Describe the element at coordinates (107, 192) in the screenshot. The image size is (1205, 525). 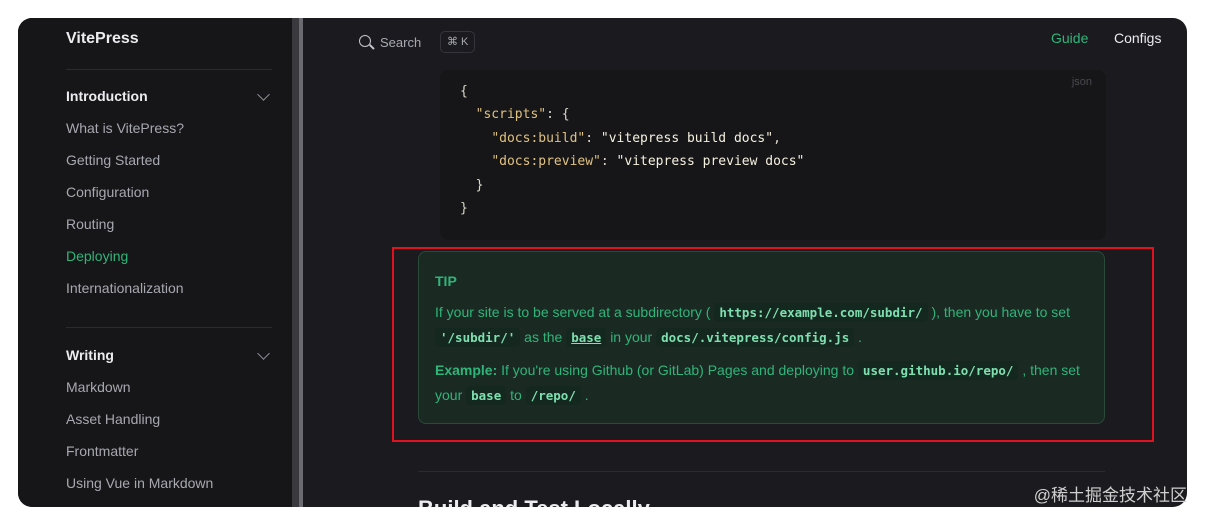
I see `sidebar-item-configuration: Configuration` at that location.